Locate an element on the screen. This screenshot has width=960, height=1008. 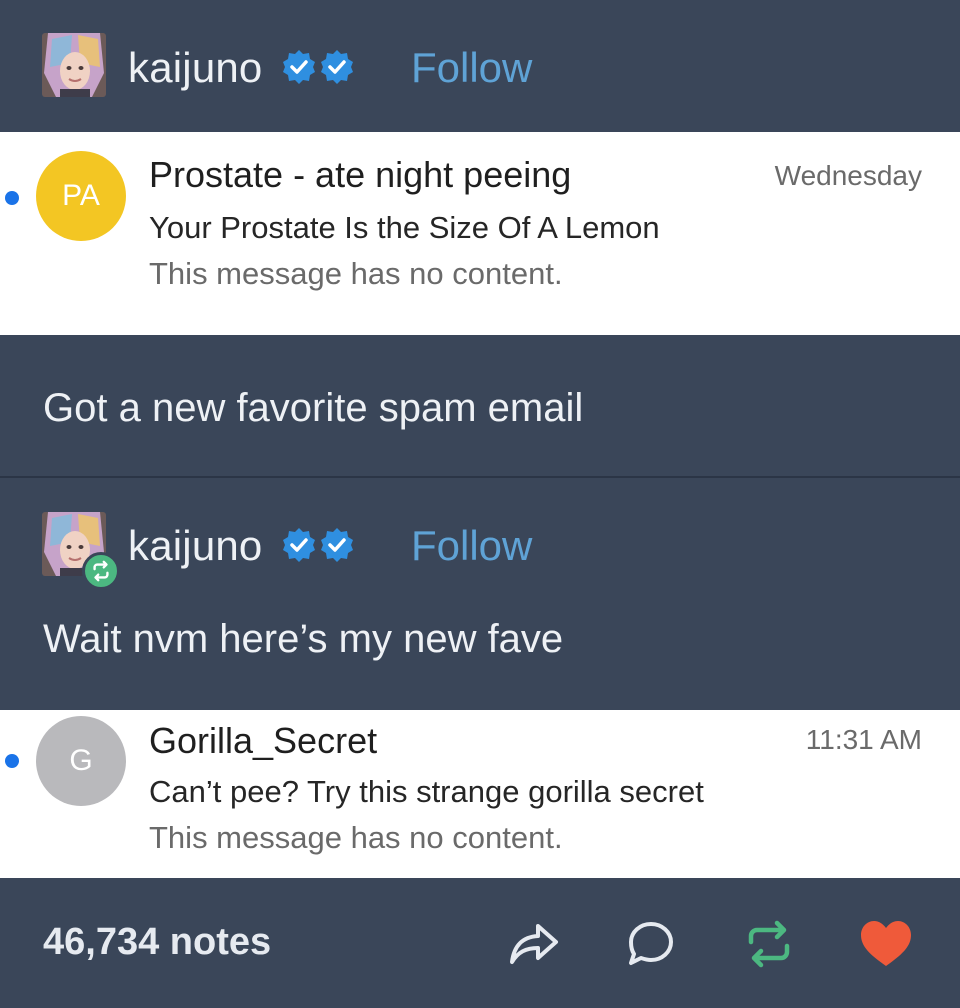
email-time: Wednesday is located at coordinates (848, 175).